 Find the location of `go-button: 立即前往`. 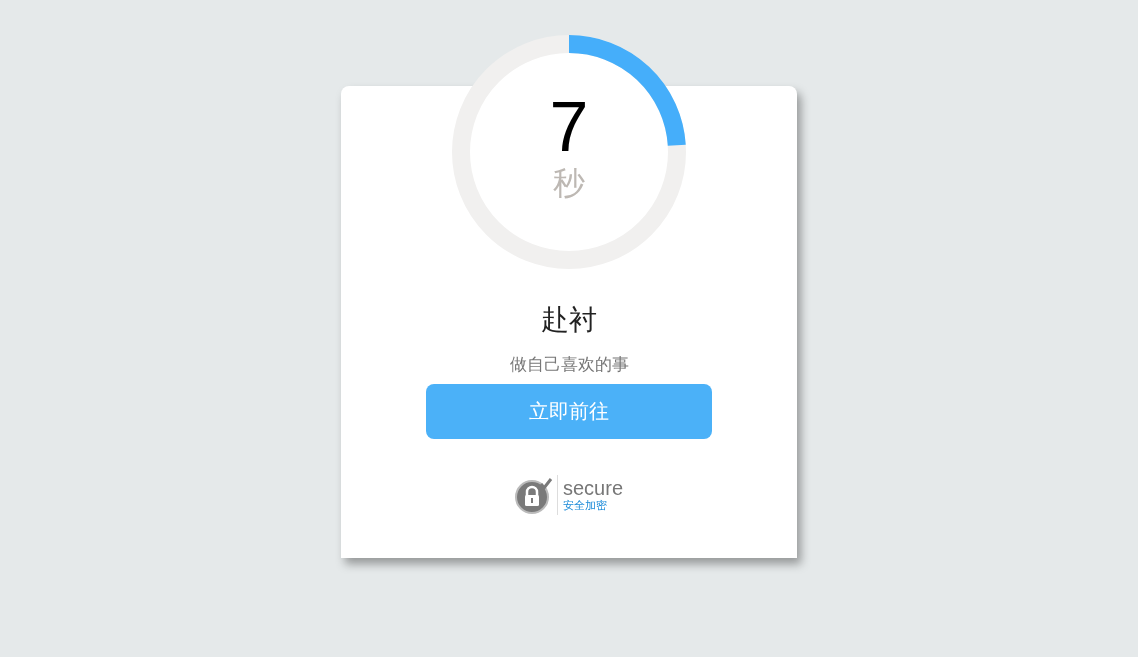

go-button: 立即前往 is located at coordinates (569, 411).